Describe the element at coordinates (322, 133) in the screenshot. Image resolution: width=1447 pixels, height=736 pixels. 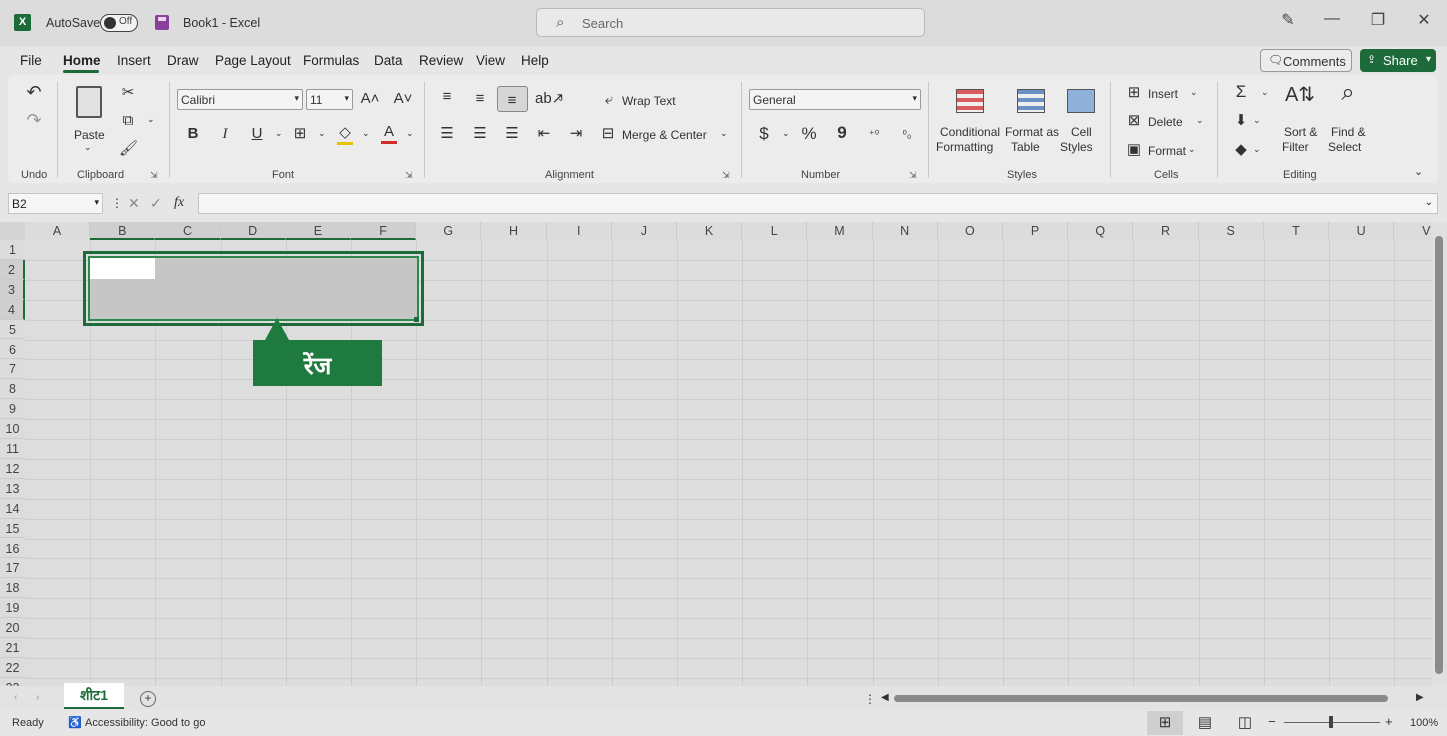
I see `borders-dropdown-icon: ⌄` at that location.